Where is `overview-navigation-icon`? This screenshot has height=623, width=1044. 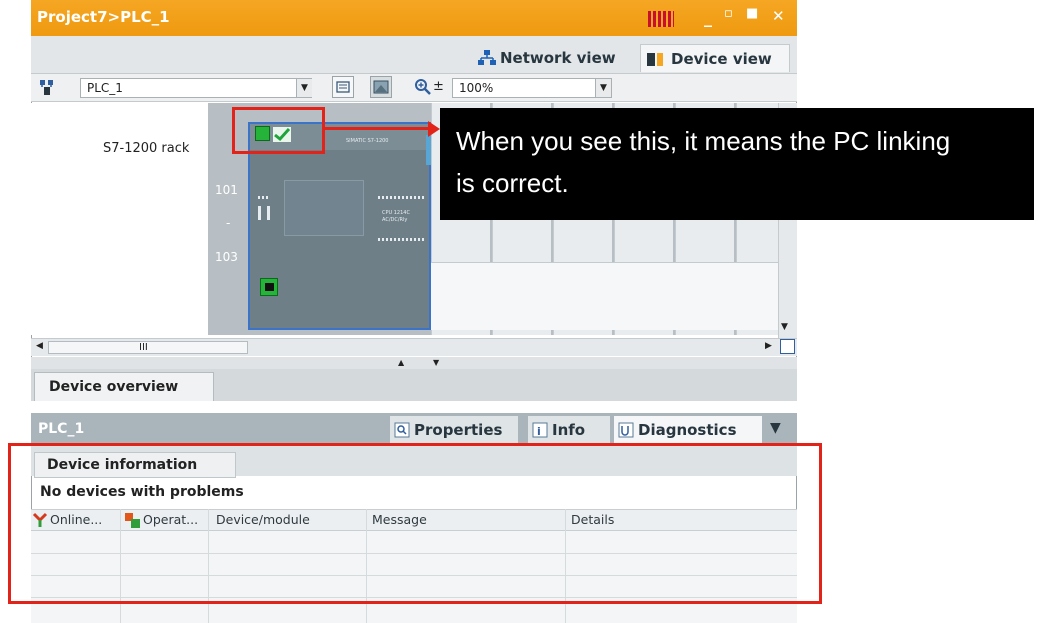
overview-navigation-icon is located at coordinates (787, 346).